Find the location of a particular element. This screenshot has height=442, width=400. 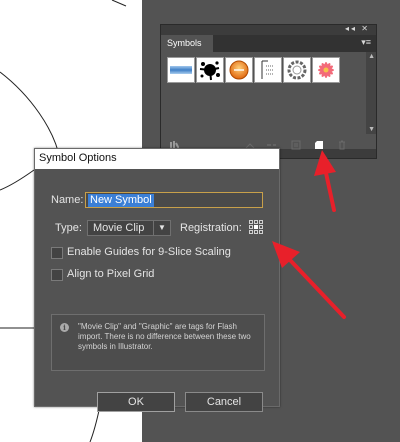

align-pixel-grid-checkbox is located at coordinates (57, 275).